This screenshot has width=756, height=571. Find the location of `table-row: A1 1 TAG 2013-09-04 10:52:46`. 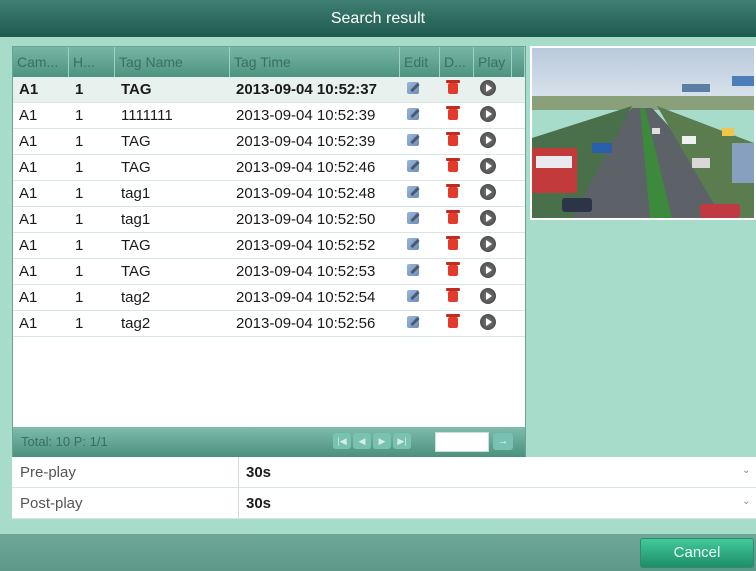

table-row: A1 1 TAG 2013-09-04 10:52:46 is located at coordinates (269, 168).